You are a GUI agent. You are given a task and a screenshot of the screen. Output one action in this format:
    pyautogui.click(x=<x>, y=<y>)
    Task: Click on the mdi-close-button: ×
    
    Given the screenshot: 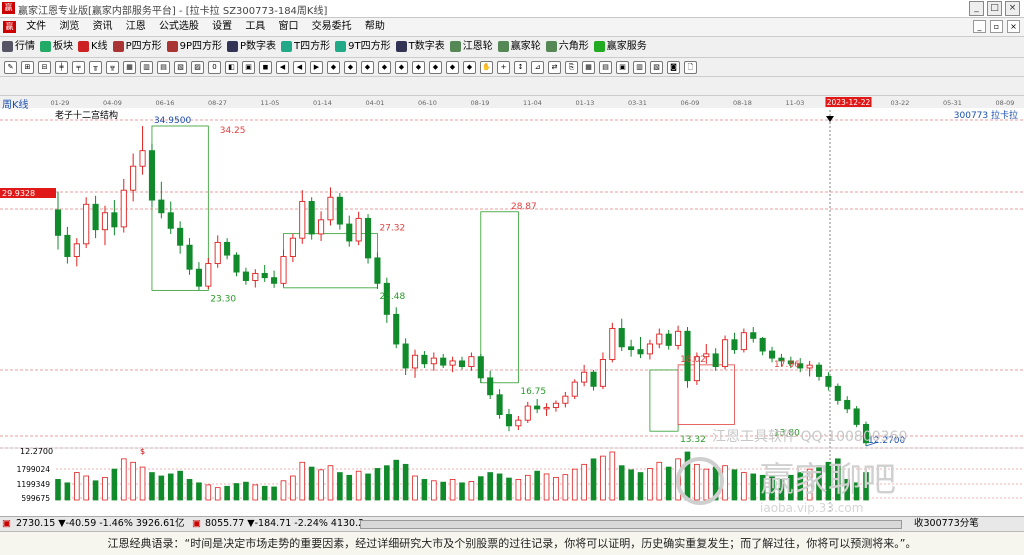 What is the action you would take?
    pyautogui.click(x=1013, y=26)
    